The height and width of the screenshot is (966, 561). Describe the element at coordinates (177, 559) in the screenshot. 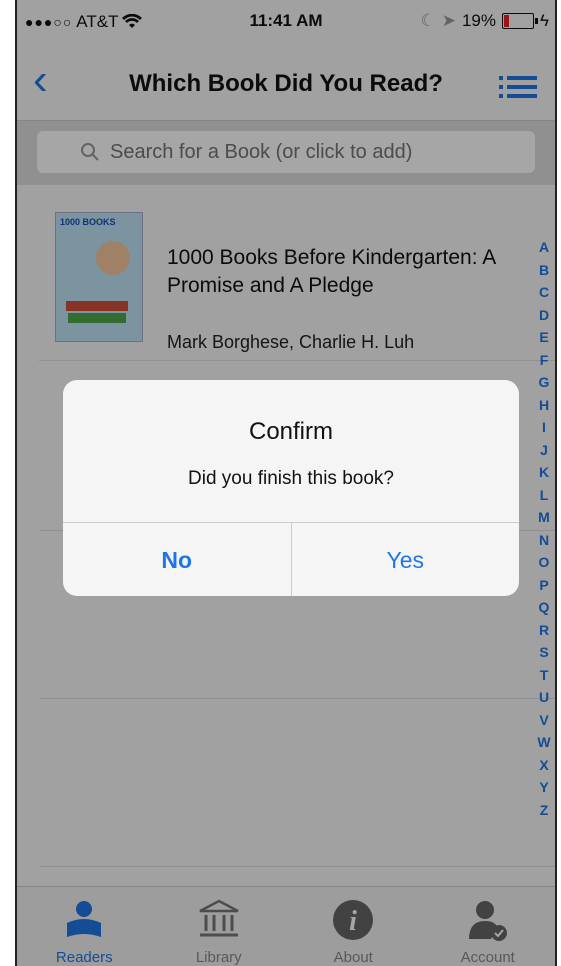

I see `no-button: No` at that location.